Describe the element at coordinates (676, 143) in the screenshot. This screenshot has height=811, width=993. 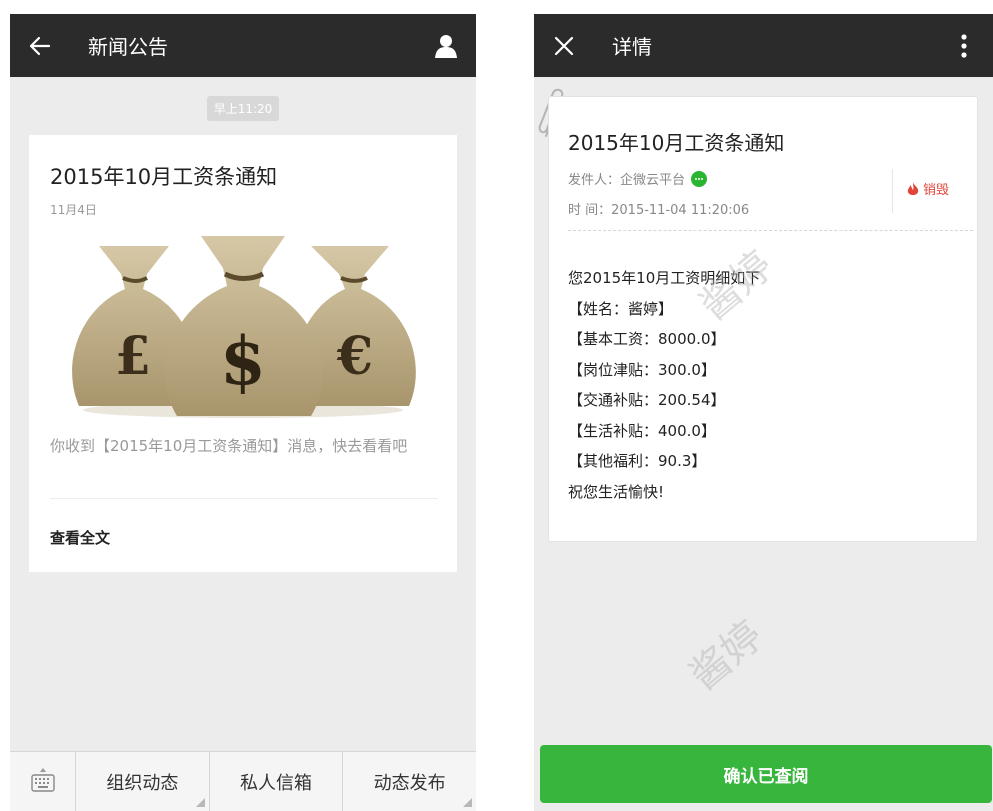
I see `detail-title: 2015年10月工资条通知` at that location.